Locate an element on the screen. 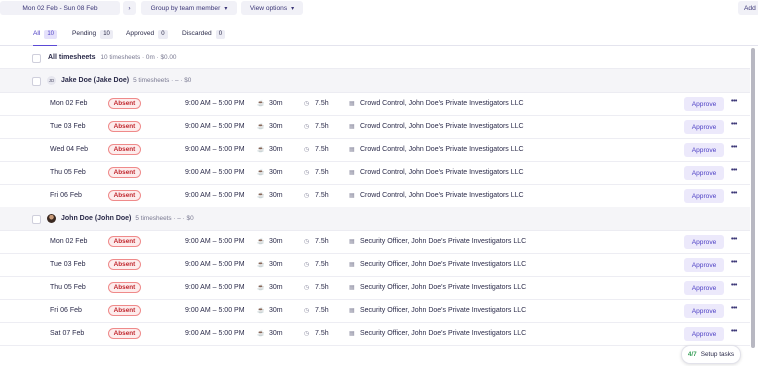  tab-discarded: Discarded 0 is located at coordinates (204, 37).